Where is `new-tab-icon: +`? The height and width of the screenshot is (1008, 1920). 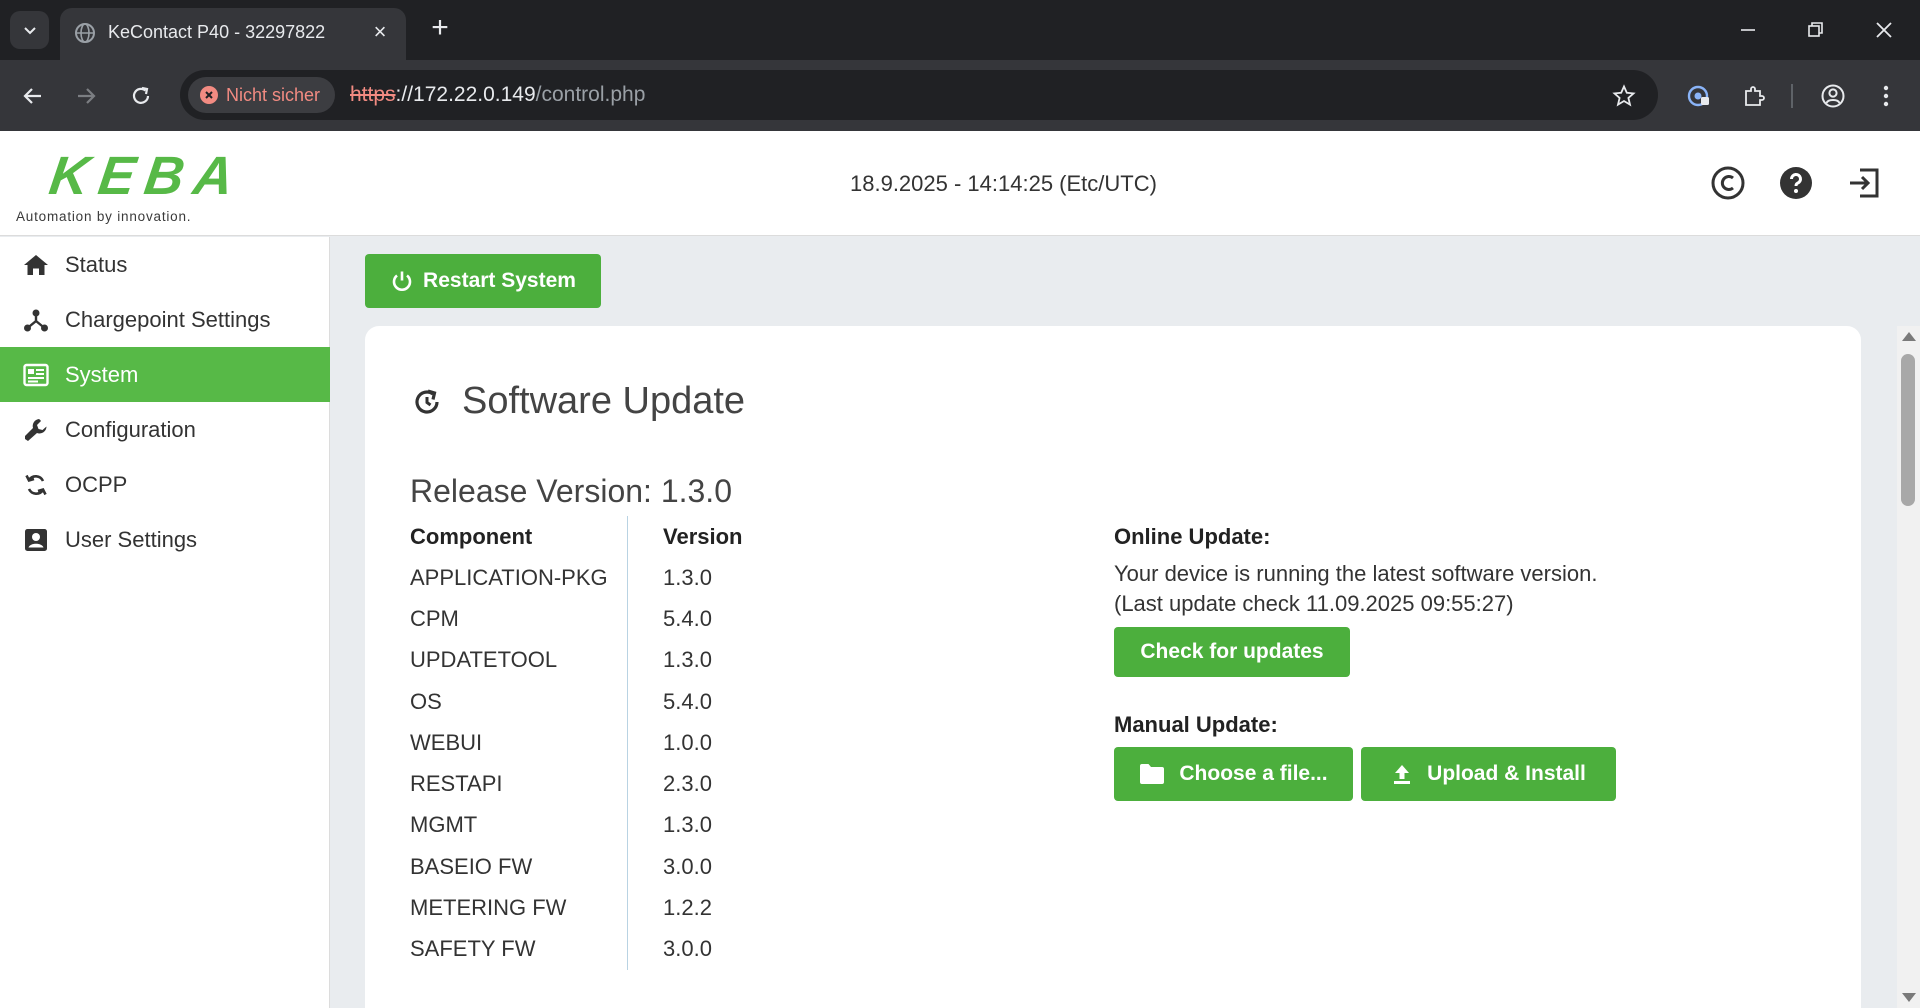 new-tab-icon: + is located at coordinates (440, 28).